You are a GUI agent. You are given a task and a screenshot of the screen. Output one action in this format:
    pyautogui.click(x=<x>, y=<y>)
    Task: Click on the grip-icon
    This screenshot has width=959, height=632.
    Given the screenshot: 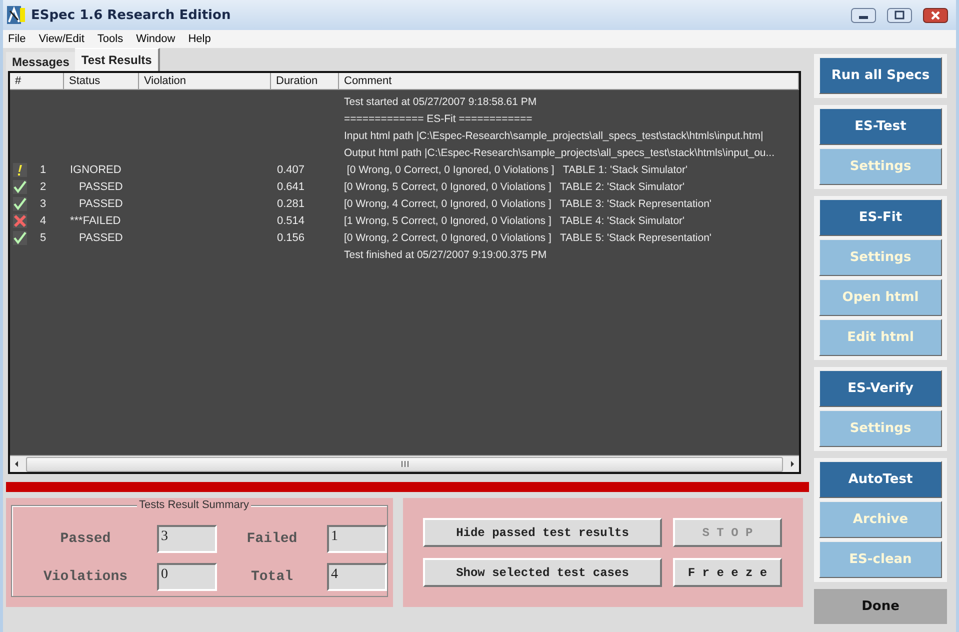 What is the action you would take?
    pyautogui.click(x=405, y=464)
    